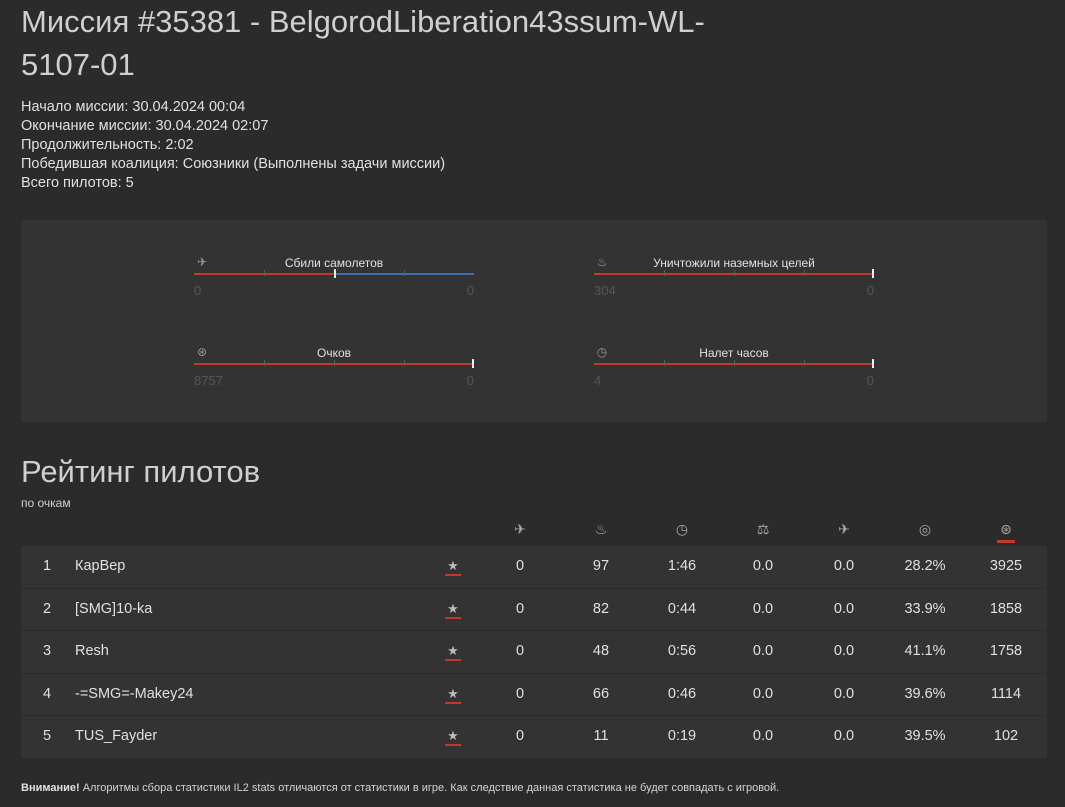 The image size is (1065, 807). I want to click on stat-label: Налет часов, so click(734, 353).